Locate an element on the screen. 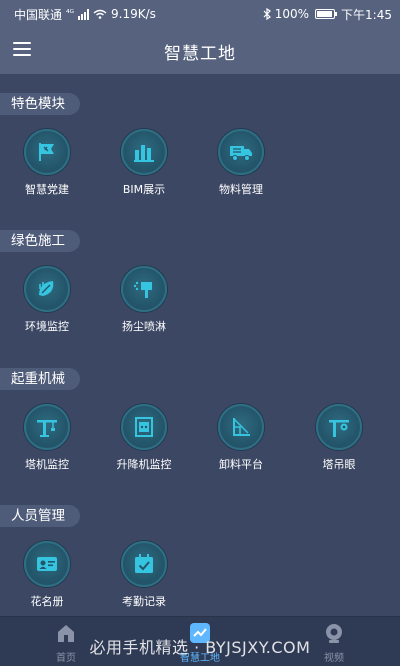 Image resolution: width=400 pixels, height=666 pixels. spray-icon is located at coordinates (144, 289).